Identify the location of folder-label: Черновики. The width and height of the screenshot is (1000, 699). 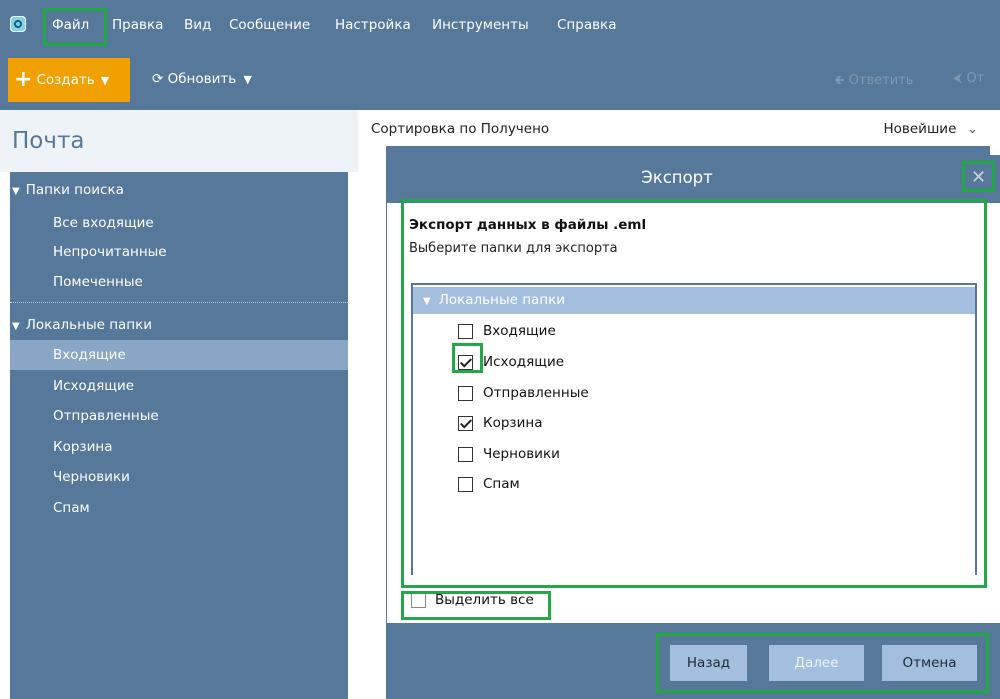
(521, 454).